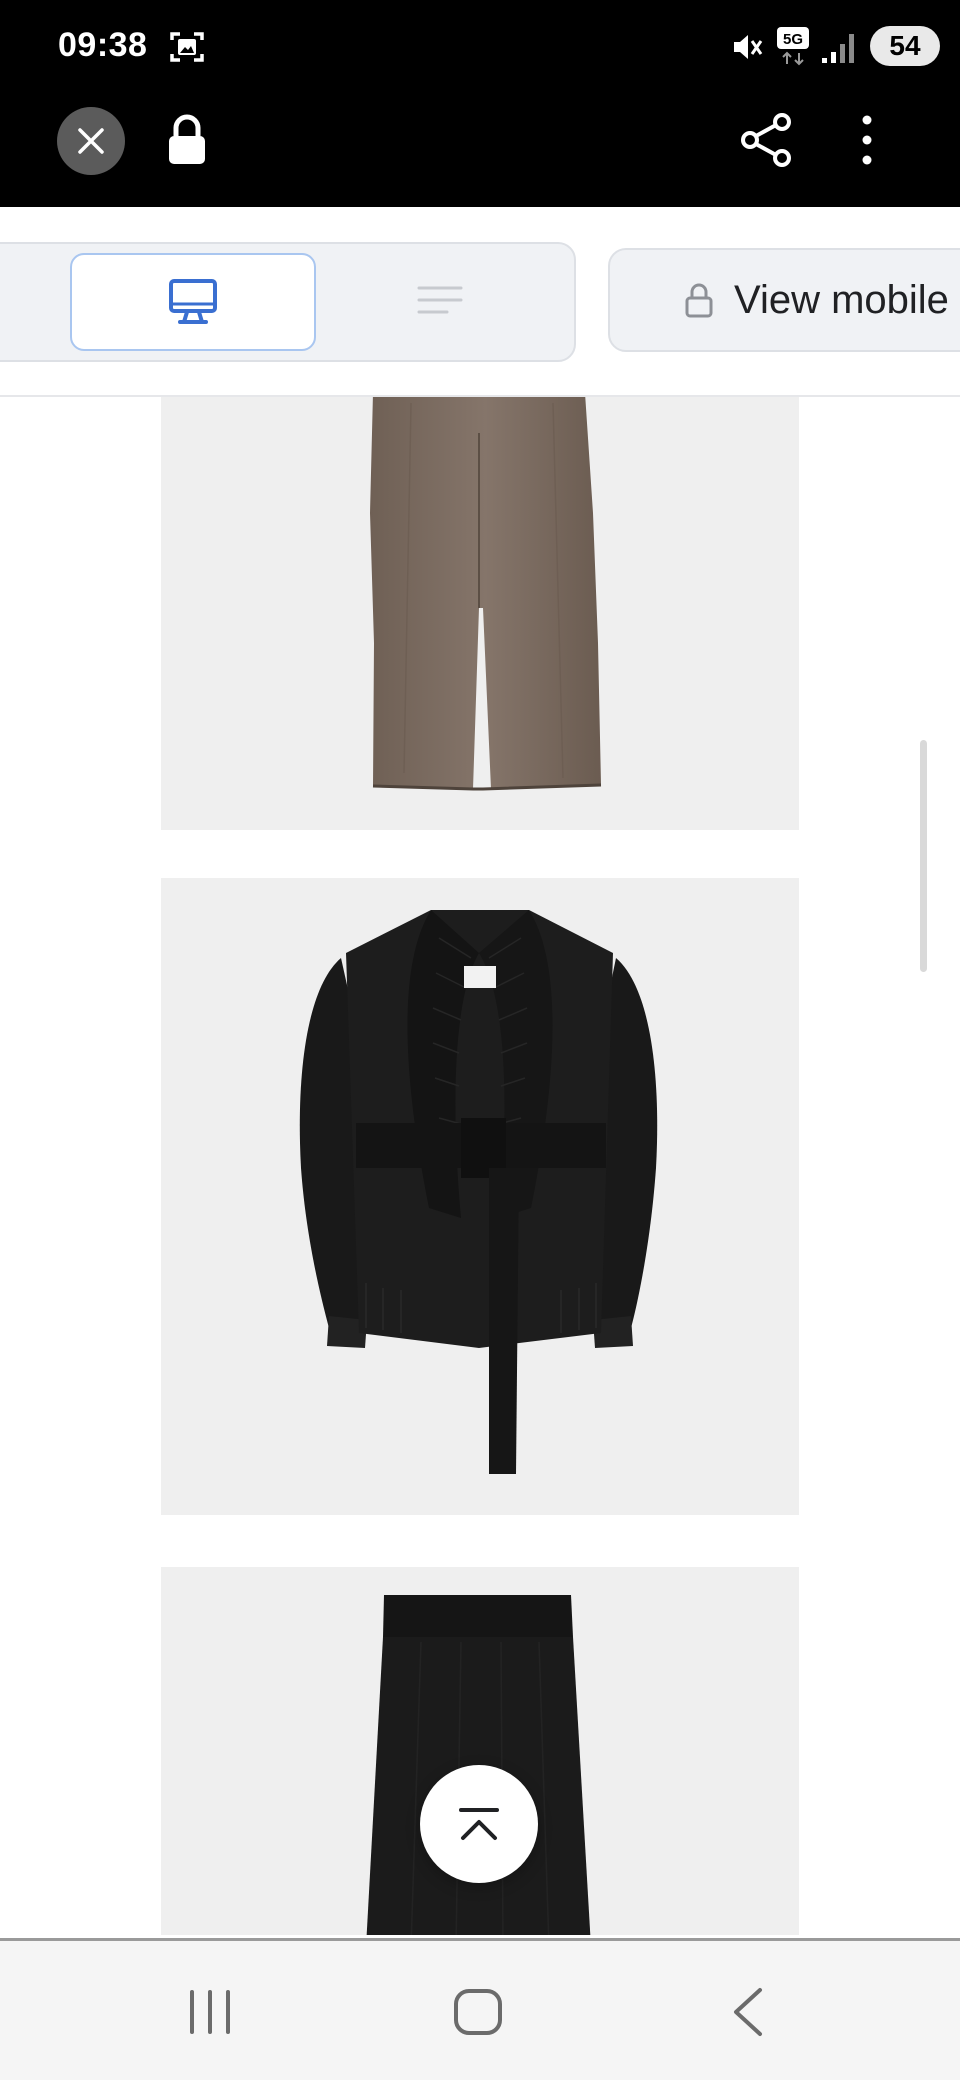 This screenshot has height=2080, width=960. I want to click on view-mobile-button: View mobile, so click(784, 300).